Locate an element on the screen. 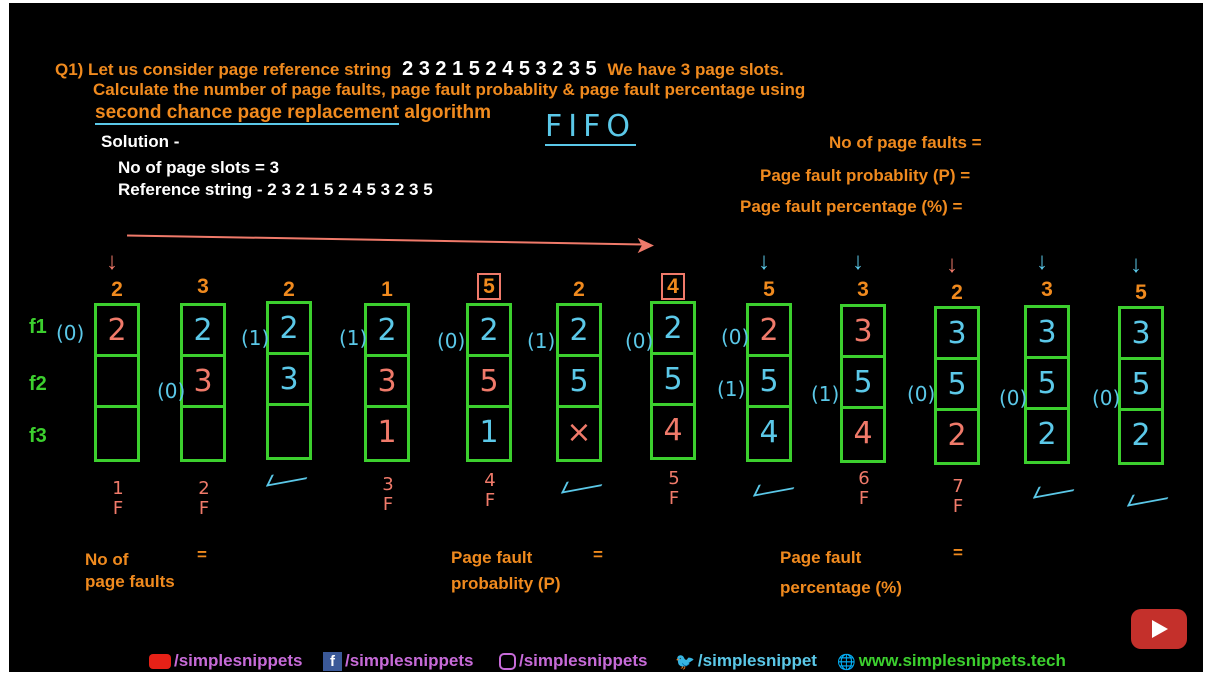 Image resolution: width=1212 pixels, height=676 pixels. frame-value: 4 is located at coordinates (673, 430).